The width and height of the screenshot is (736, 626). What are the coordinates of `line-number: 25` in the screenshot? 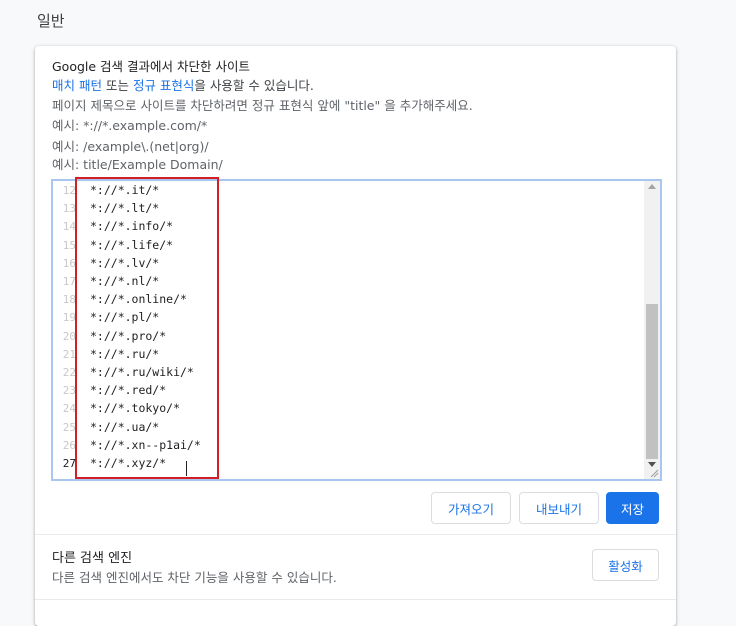 It's located at (69, 427).